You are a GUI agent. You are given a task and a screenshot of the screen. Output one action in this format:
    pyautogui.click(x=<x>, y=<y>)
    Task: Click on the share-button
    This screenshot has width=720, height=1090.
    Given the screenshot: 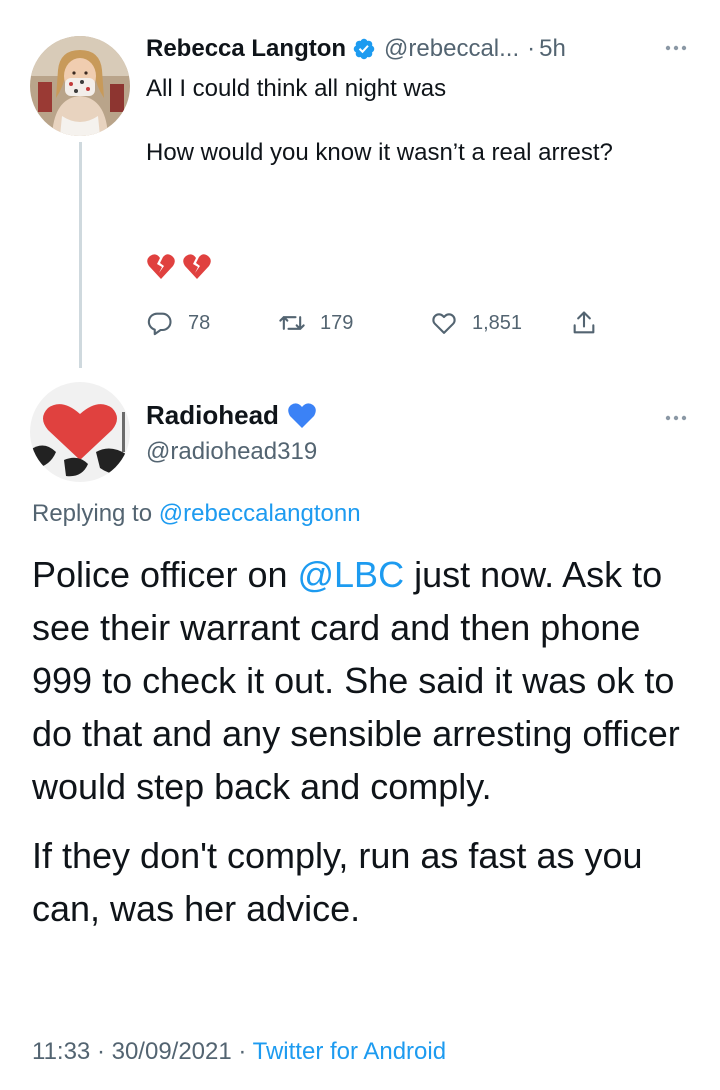 What is the action you would take?
    pyautogui.click(x=591, y=323)
    